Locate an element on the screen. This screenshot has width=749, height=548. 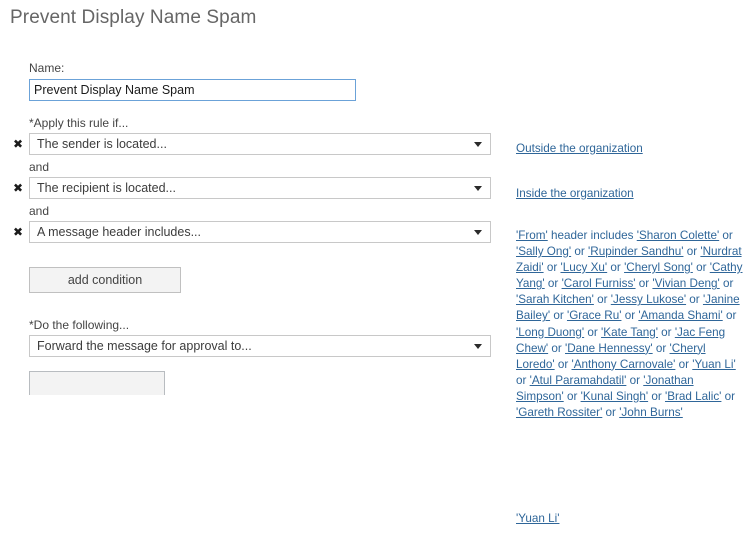
header-value-name: 'Rupinder Sandhu' is located at coordinates (635, 251).